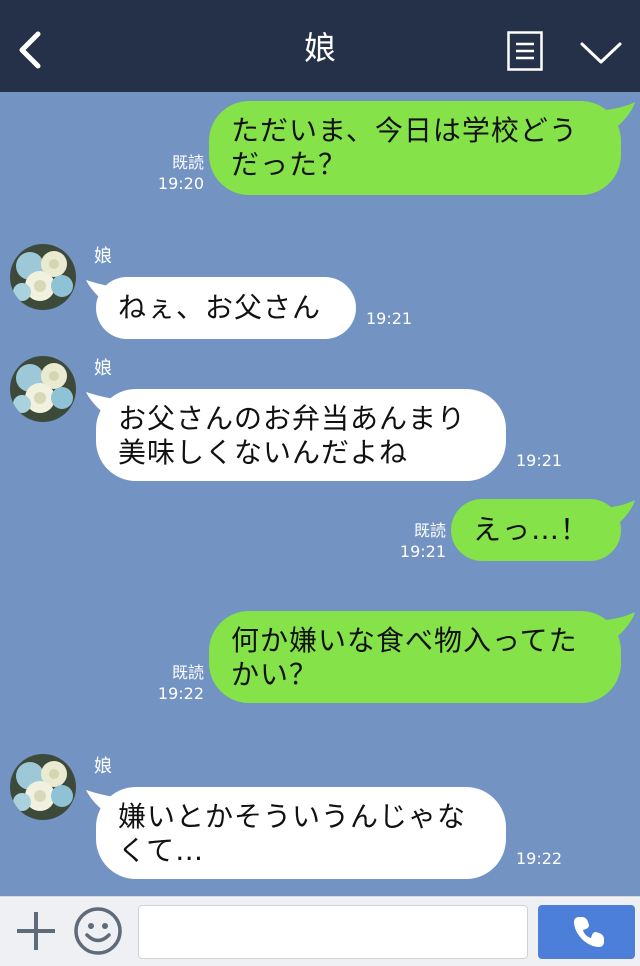  I want to click on message-input, so click(333, 932).